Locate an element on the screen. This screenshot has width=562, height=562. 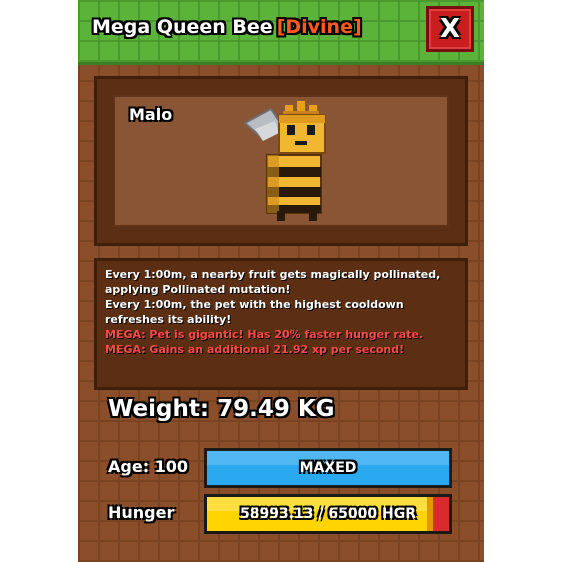
queen-bee-icon is located at coordinates (284, 161).